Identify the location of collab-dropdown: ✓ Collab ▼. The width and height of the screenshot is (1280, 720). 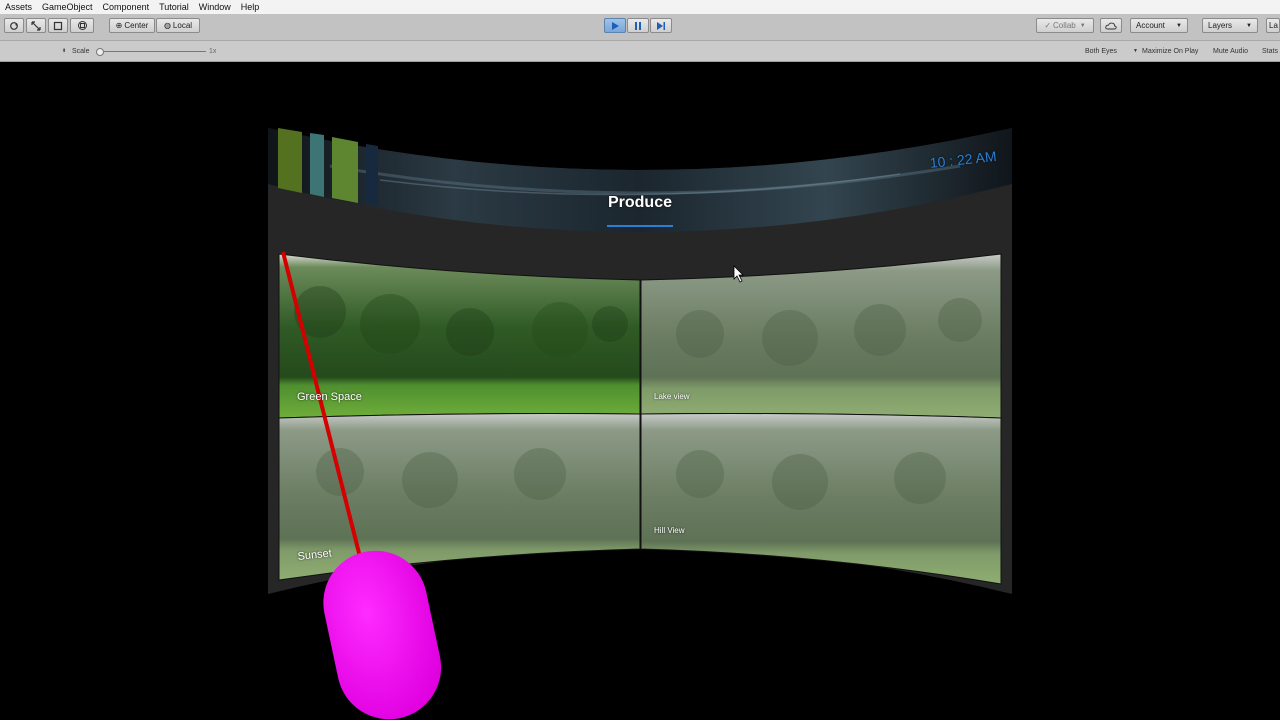
(1065, 25).